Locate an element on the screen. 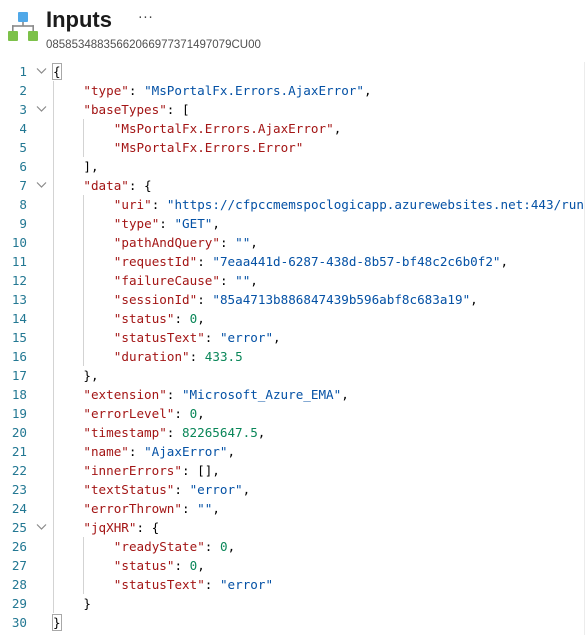  code-text: "readyState": 0, is located at coordinates (174, 546).